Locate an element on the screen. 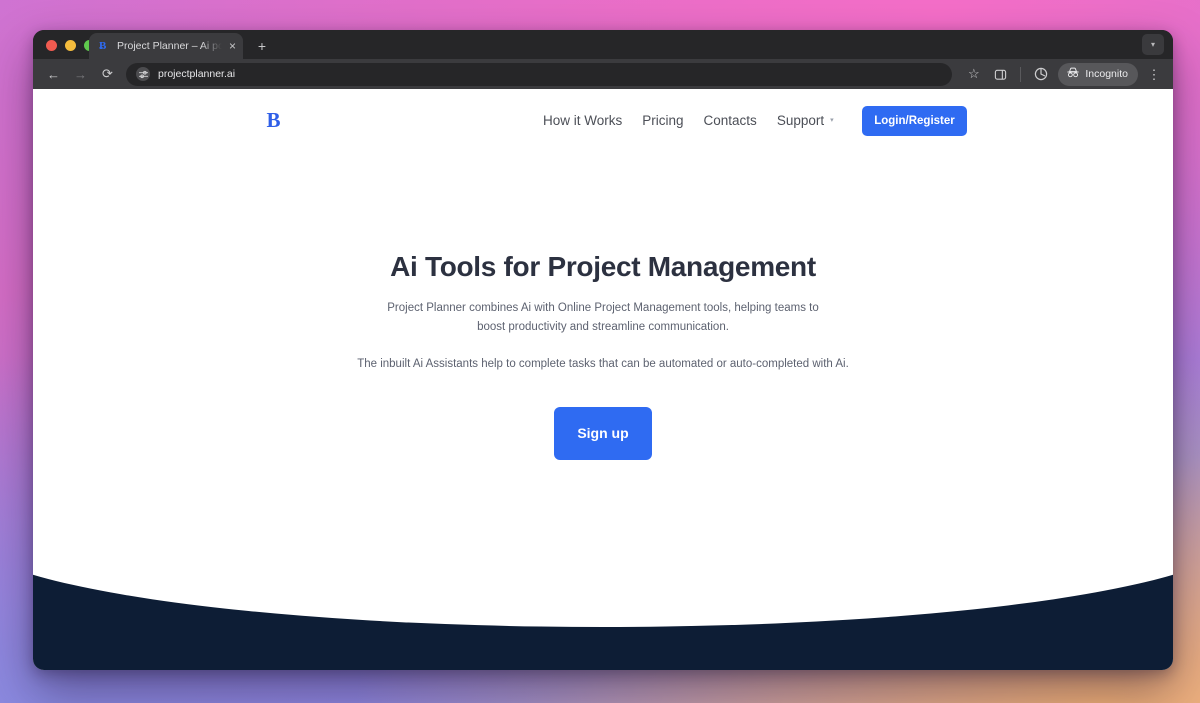 This screenshot has height=703, width=1200. tab-favicon-icon: Ƀ is located at coordinates (104, 46).